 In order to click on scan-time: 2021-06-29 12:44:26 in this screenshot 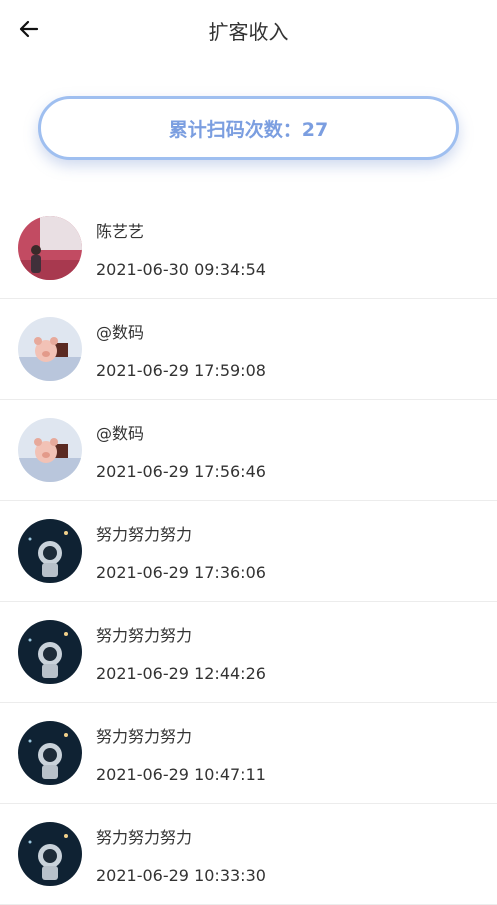, I will do `click(181, 673)`.